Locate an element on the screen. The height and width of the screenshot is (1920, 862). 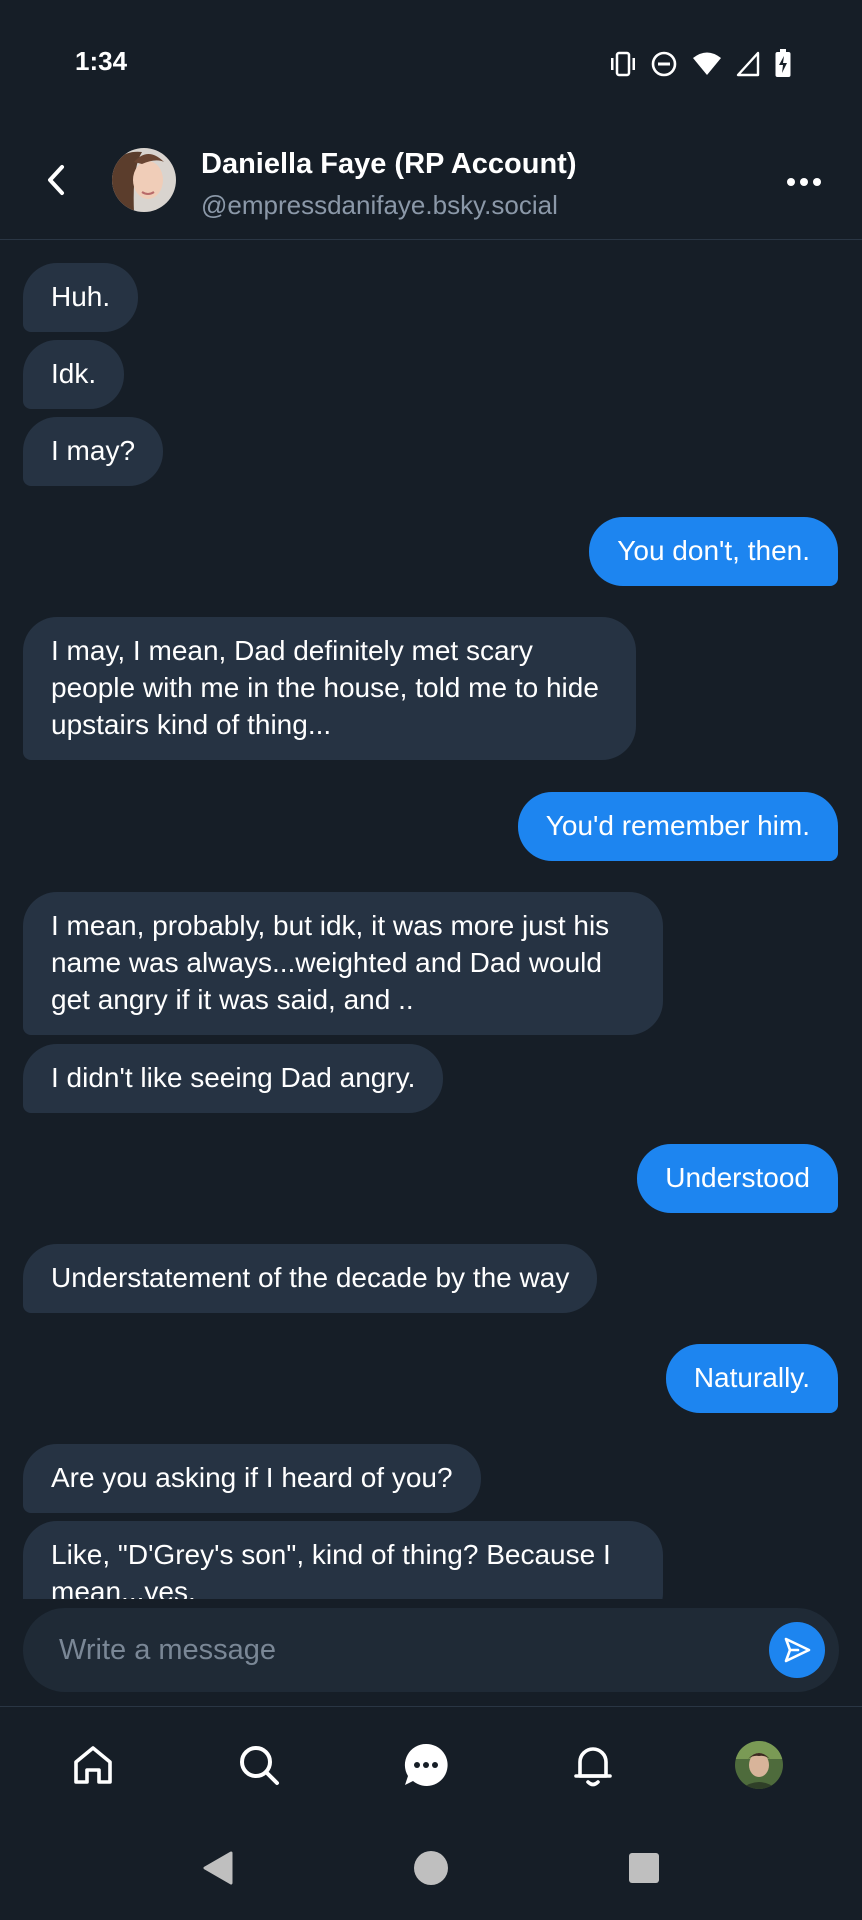
notifications-bell-icon is located at coordinates (593, 1767).